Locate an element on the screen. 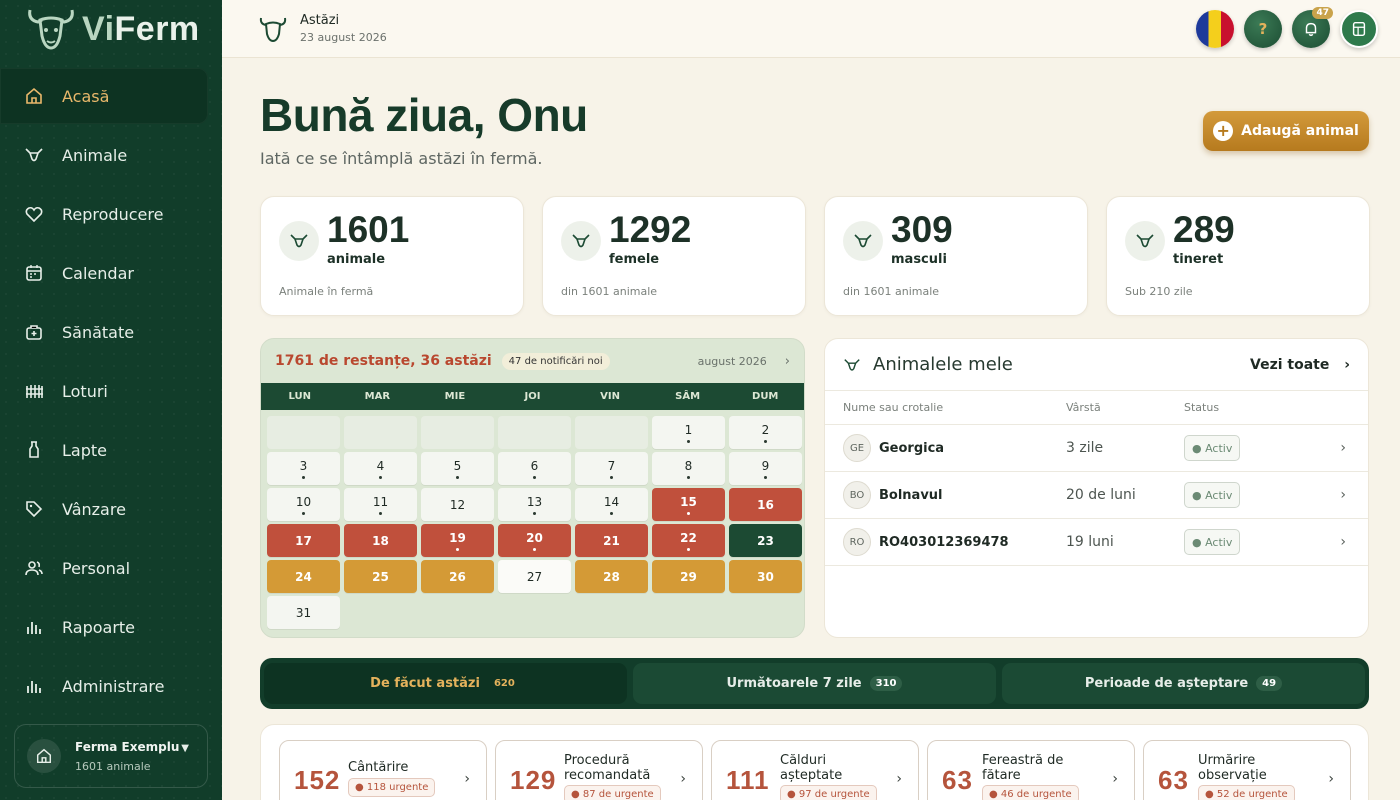  task-card: 63 Fereastră de fătare ● 46 de urgente › is located at coordinates (1031, 770).